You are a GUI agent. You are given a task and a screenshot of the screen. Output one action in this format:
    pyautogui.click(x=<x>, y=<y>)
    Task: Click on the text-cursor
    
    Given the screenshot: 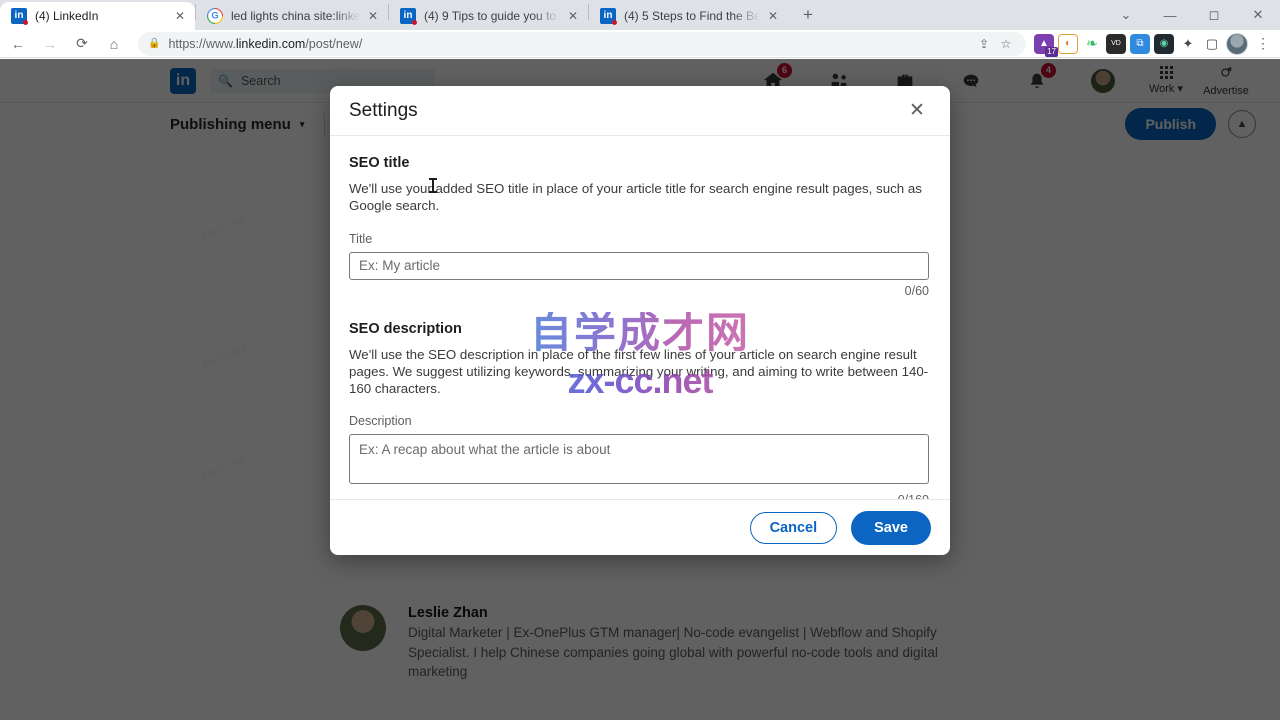 What is the action you would take?
    pyautogui.click(x=433, y=185)
    